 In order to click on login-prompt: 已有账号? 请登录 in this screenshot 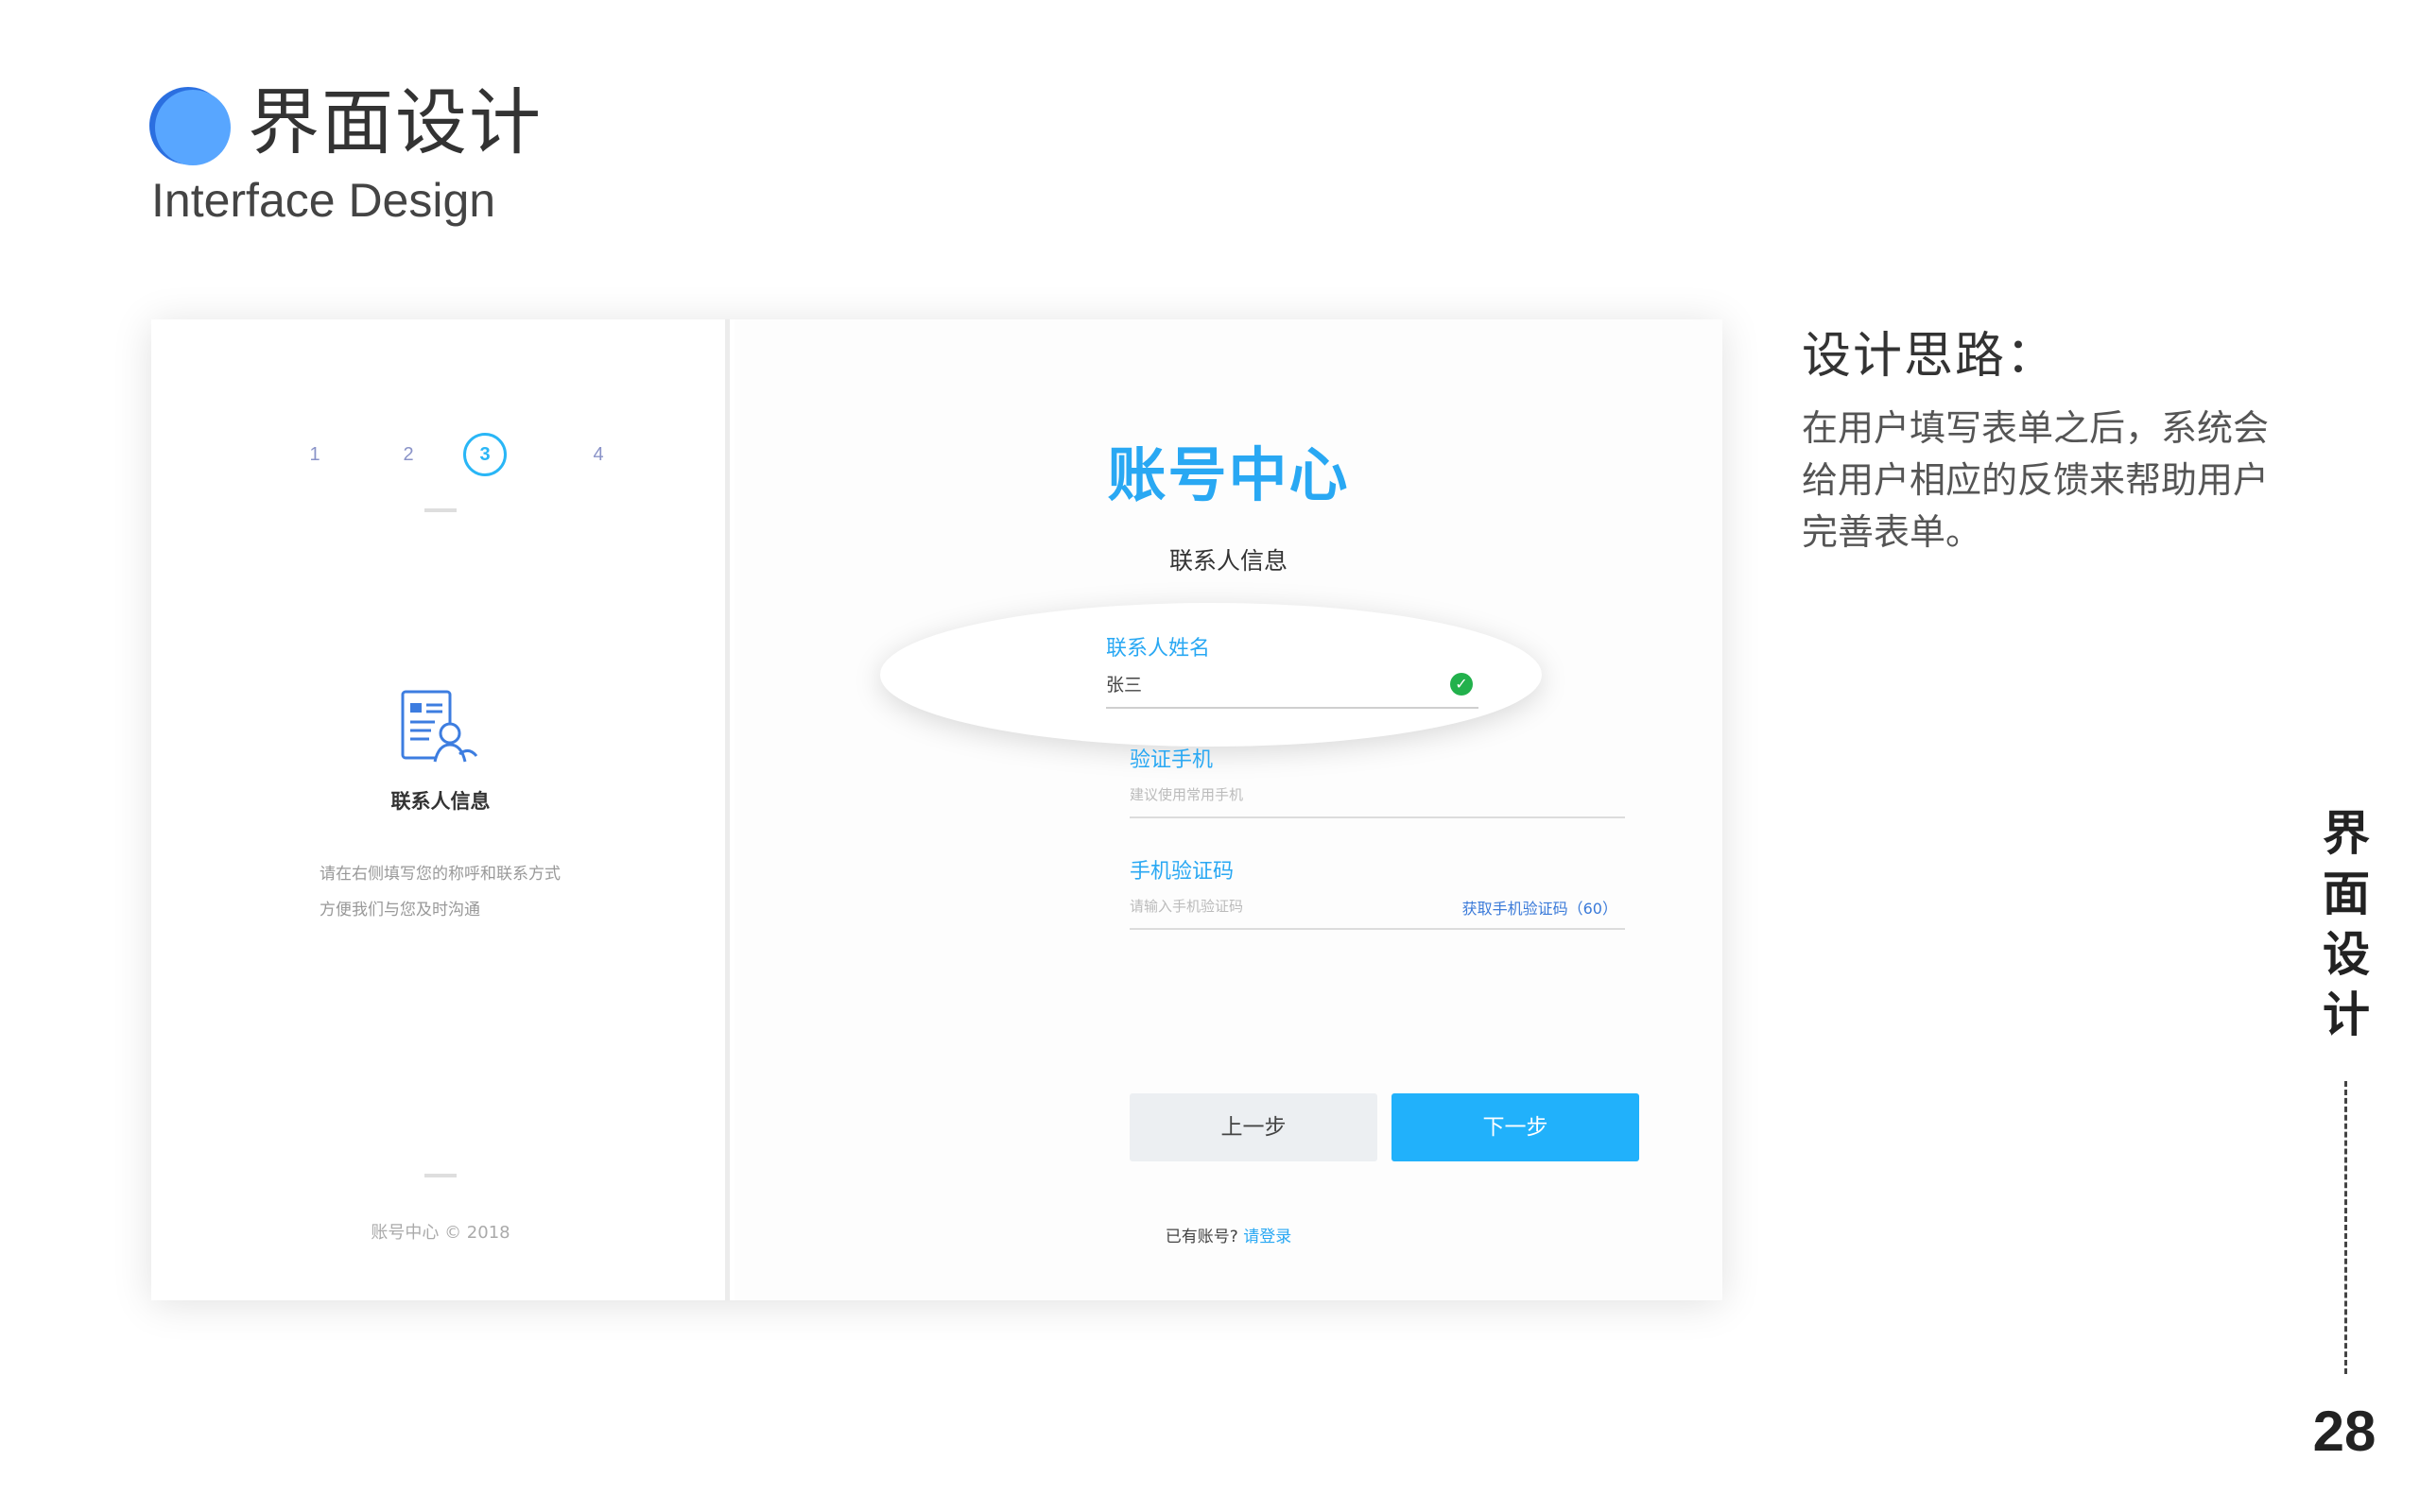, I will do `click(1228, 1234)`.